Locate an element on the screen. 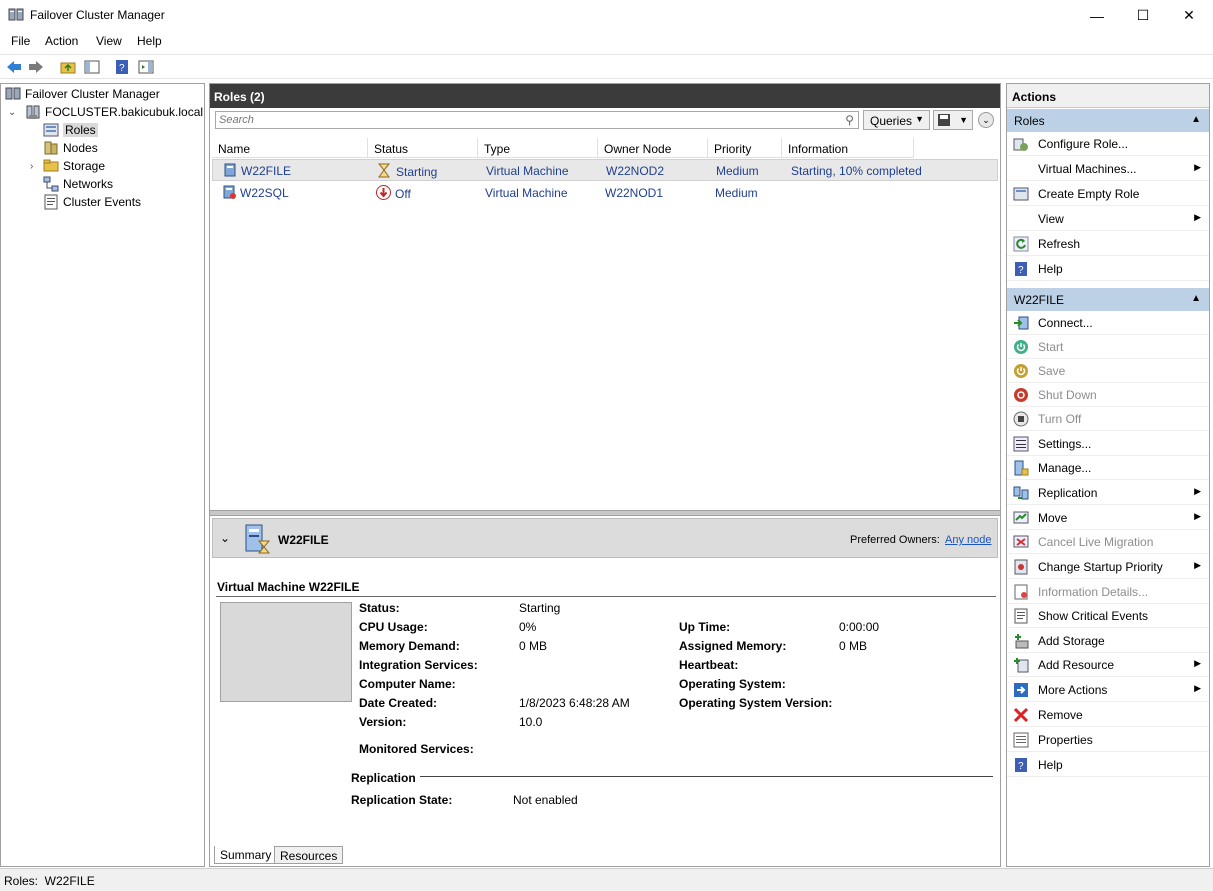  menu-view: View is located at coordinates (109, 41).